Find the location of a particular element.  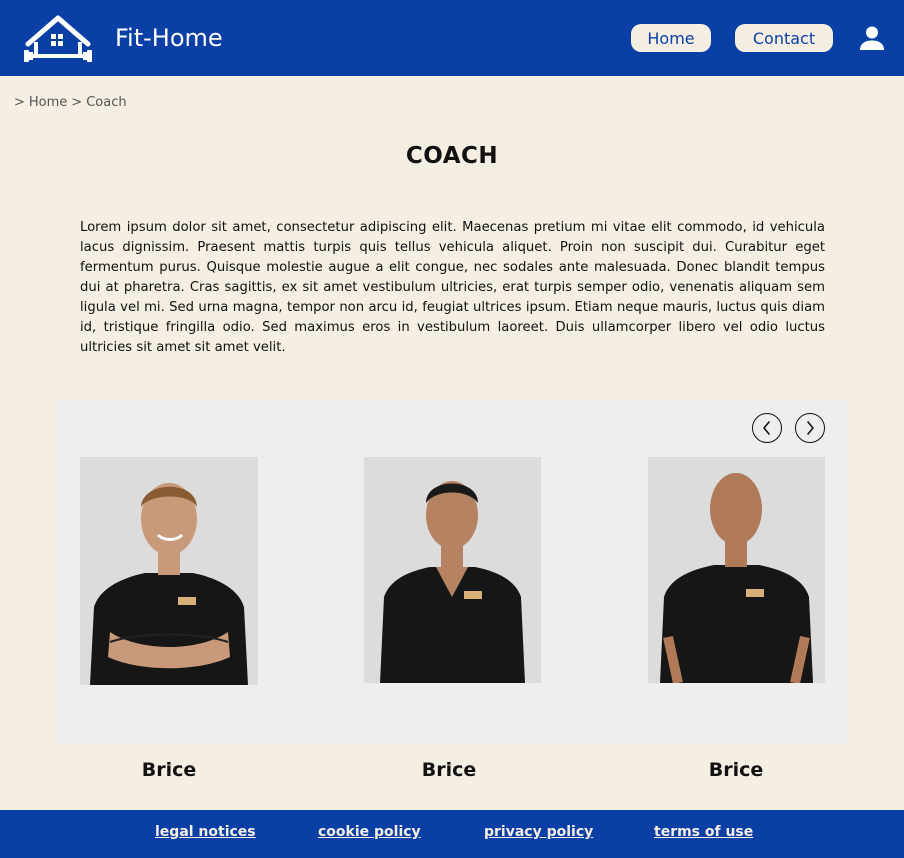

user-account-icon is located at coordinates (872, 38).